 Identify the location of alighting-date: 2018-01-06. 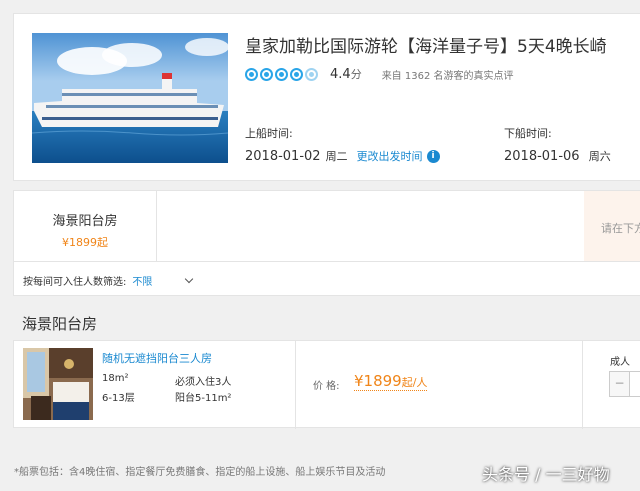
(542, 156).